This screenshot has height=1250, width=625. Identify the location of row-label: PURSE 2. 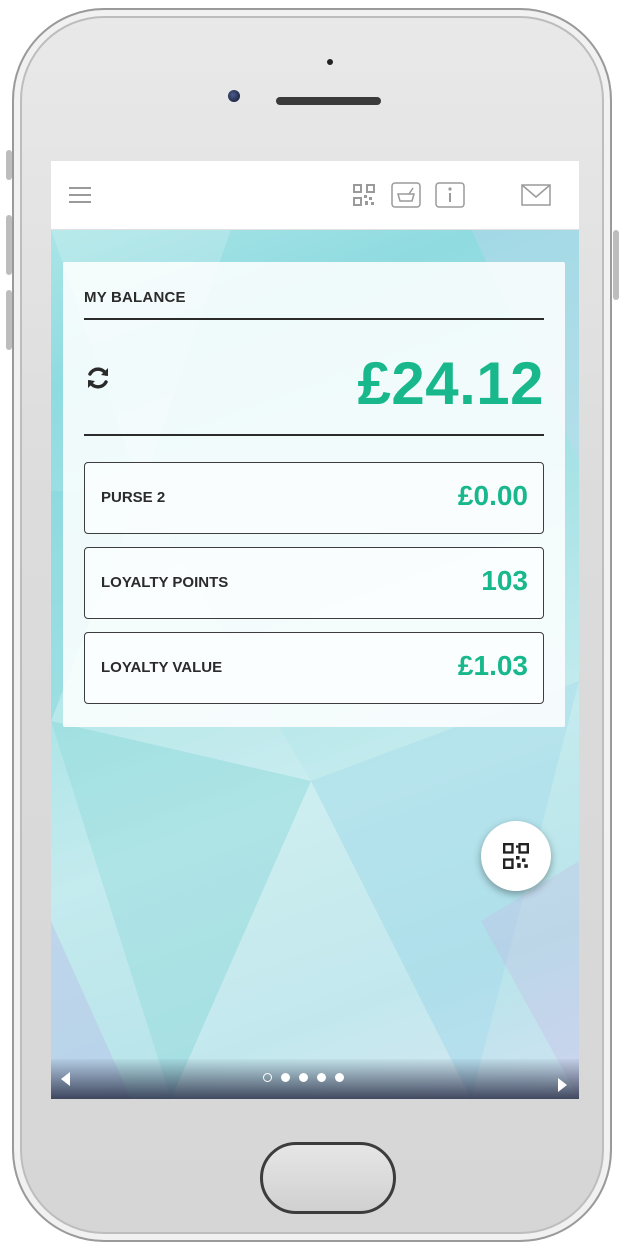
(133, 497).